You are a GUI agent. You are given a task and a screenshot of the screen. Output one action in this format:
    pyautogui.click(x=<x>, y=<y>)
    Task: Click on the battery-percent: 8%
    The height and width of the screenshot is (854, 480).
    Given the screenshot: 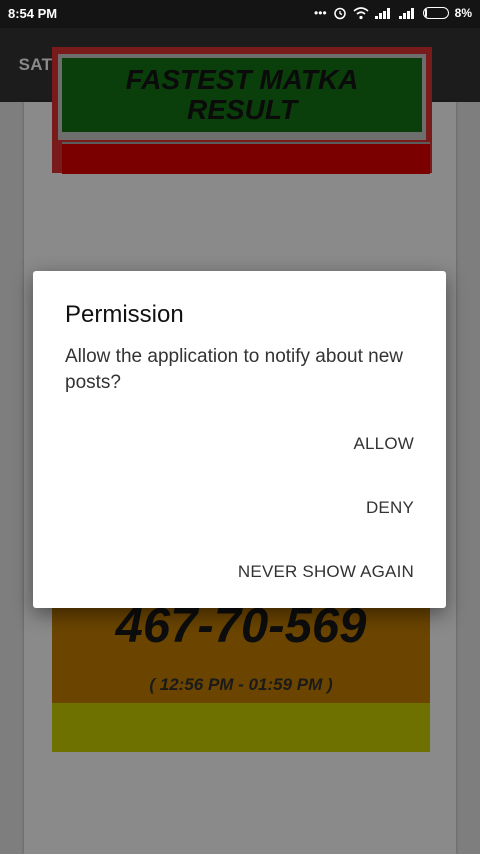 What is the action you would take?
    pyautogui.click(x=463, y=13)
    